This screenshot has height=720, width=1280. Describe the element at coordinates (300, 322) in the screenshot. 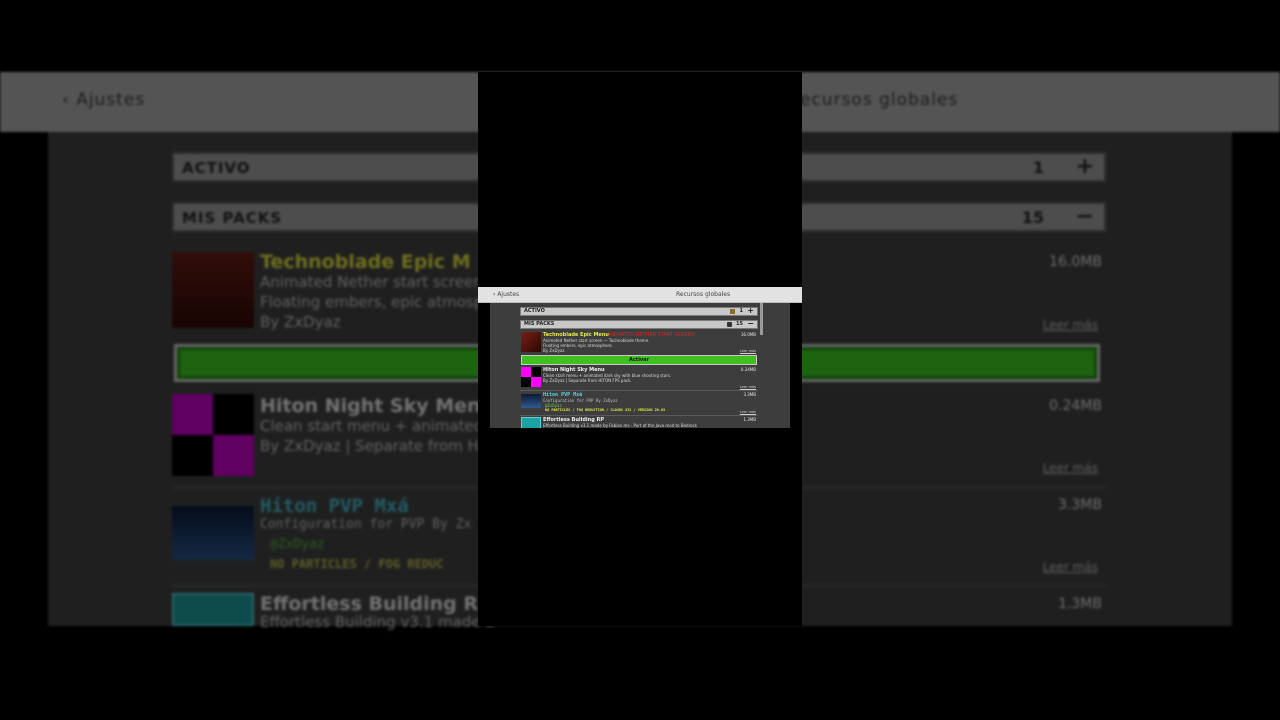

I see `bg-item-desc: By ZxDyaz` at that location.